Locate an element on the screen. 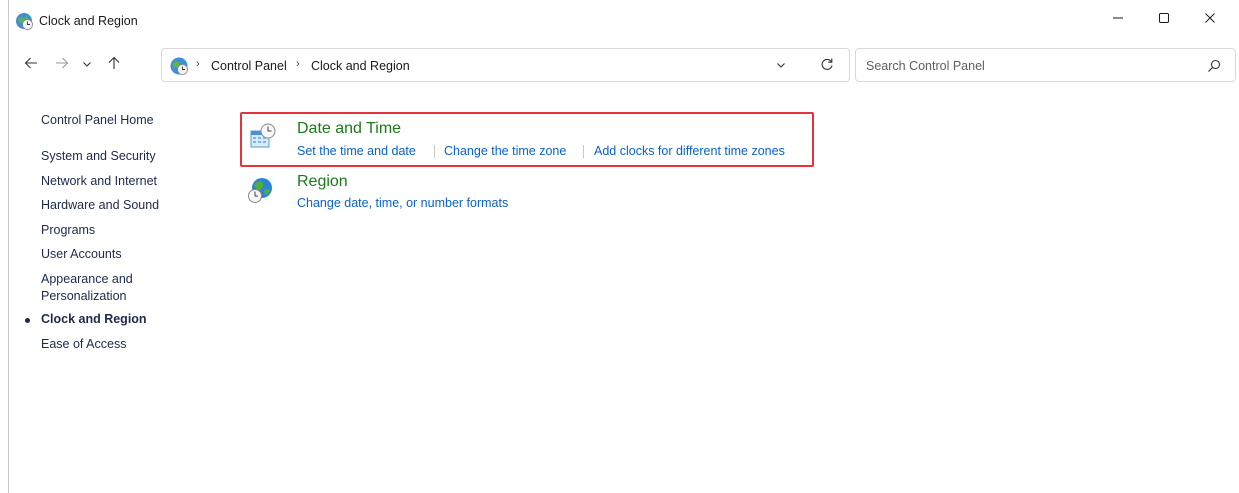 The image size is (1239, 493). sidebar-item-control-panel-home: Control Panel Home is located at coordinates (97, 120).